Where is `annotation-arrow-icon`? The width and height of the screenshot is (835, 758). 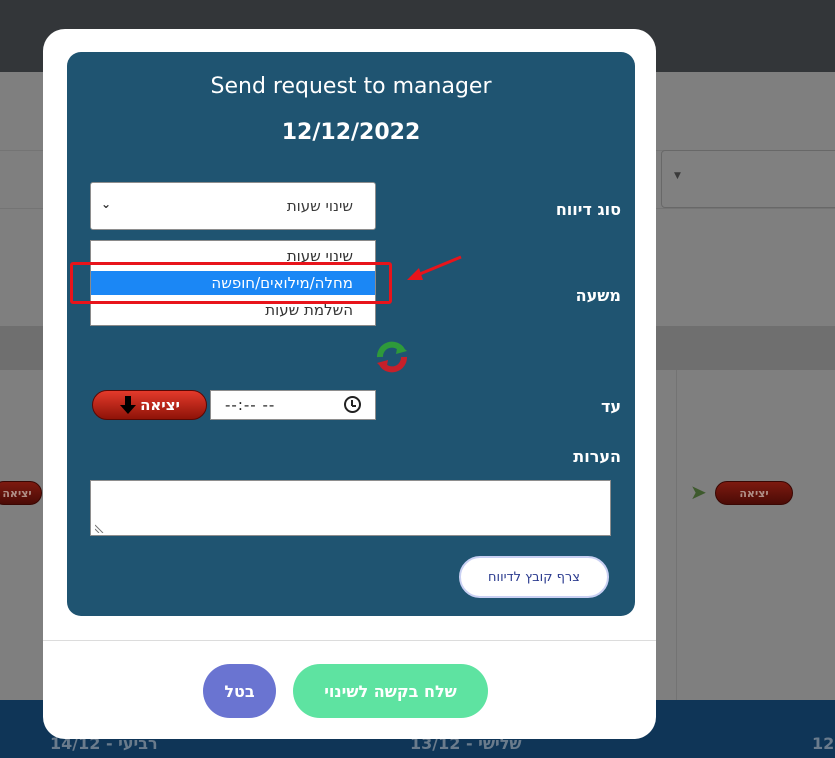 annotation-arrow-icon is located at coordinates (434, 267).